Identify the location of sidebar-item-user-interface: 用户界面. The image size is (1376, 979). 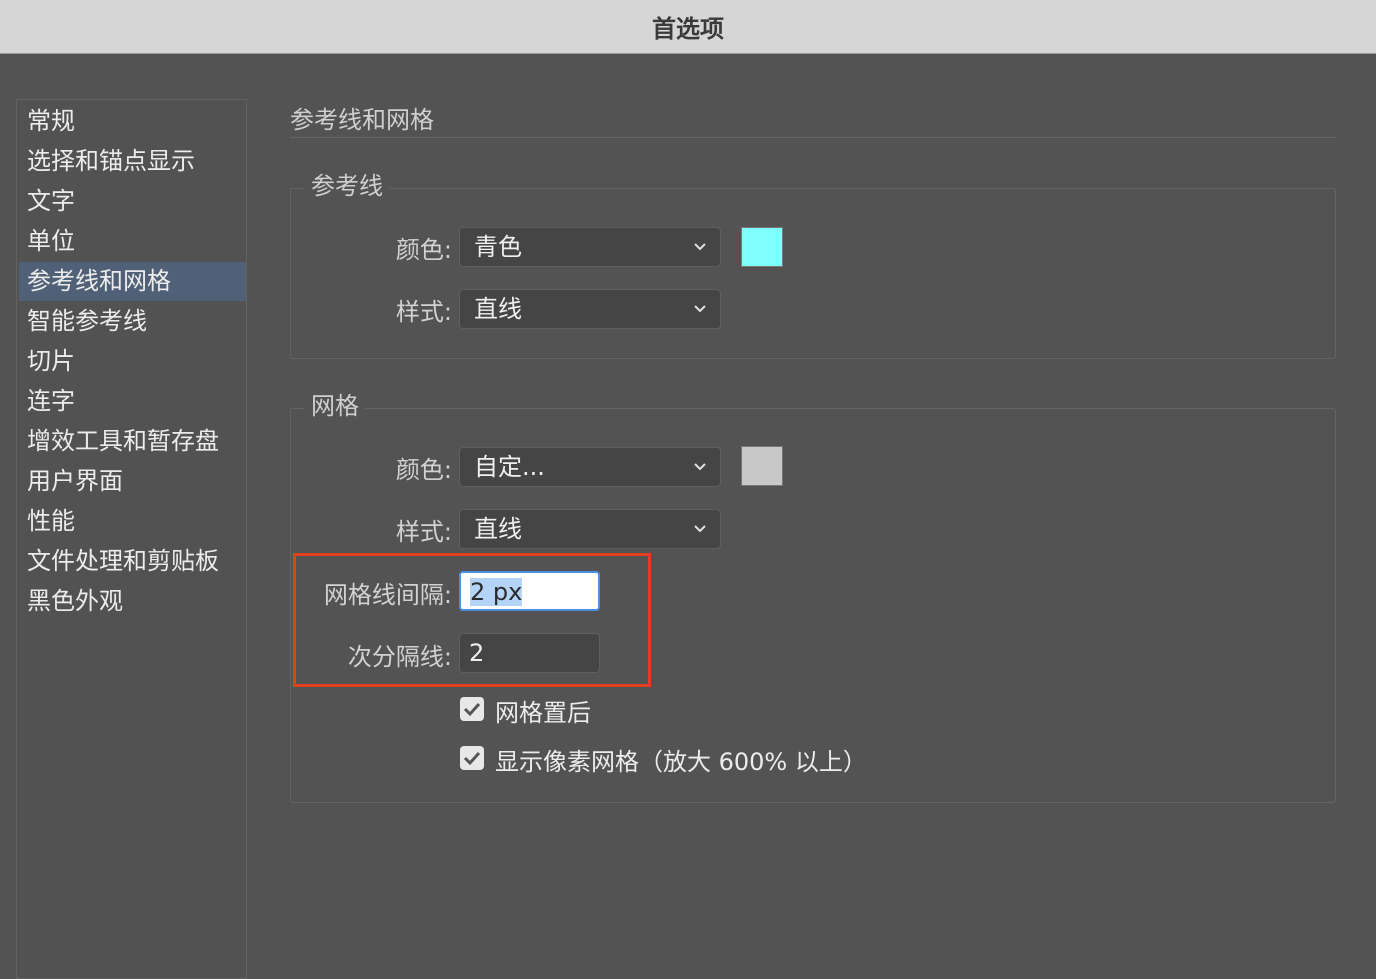
(132, 481).